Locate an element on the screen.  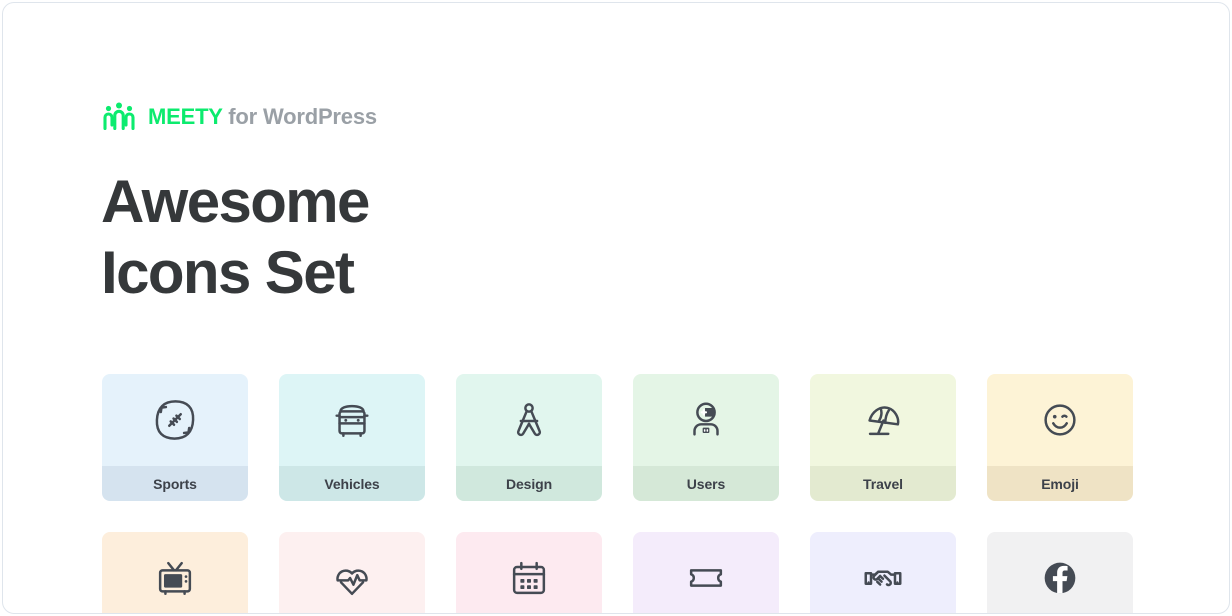
icon-card-entertainment is located at coordinates (175, 572).